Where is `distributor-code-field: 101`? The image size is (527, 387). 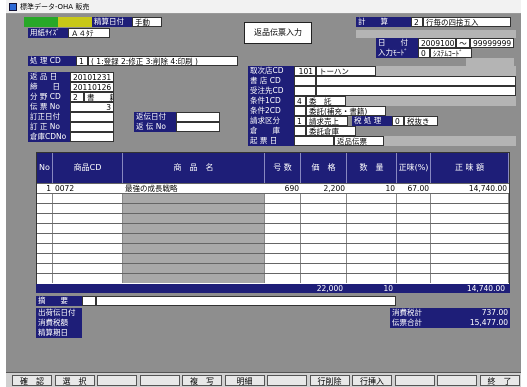
distributor-code-field: 101 is located at coordinates (305, 71).